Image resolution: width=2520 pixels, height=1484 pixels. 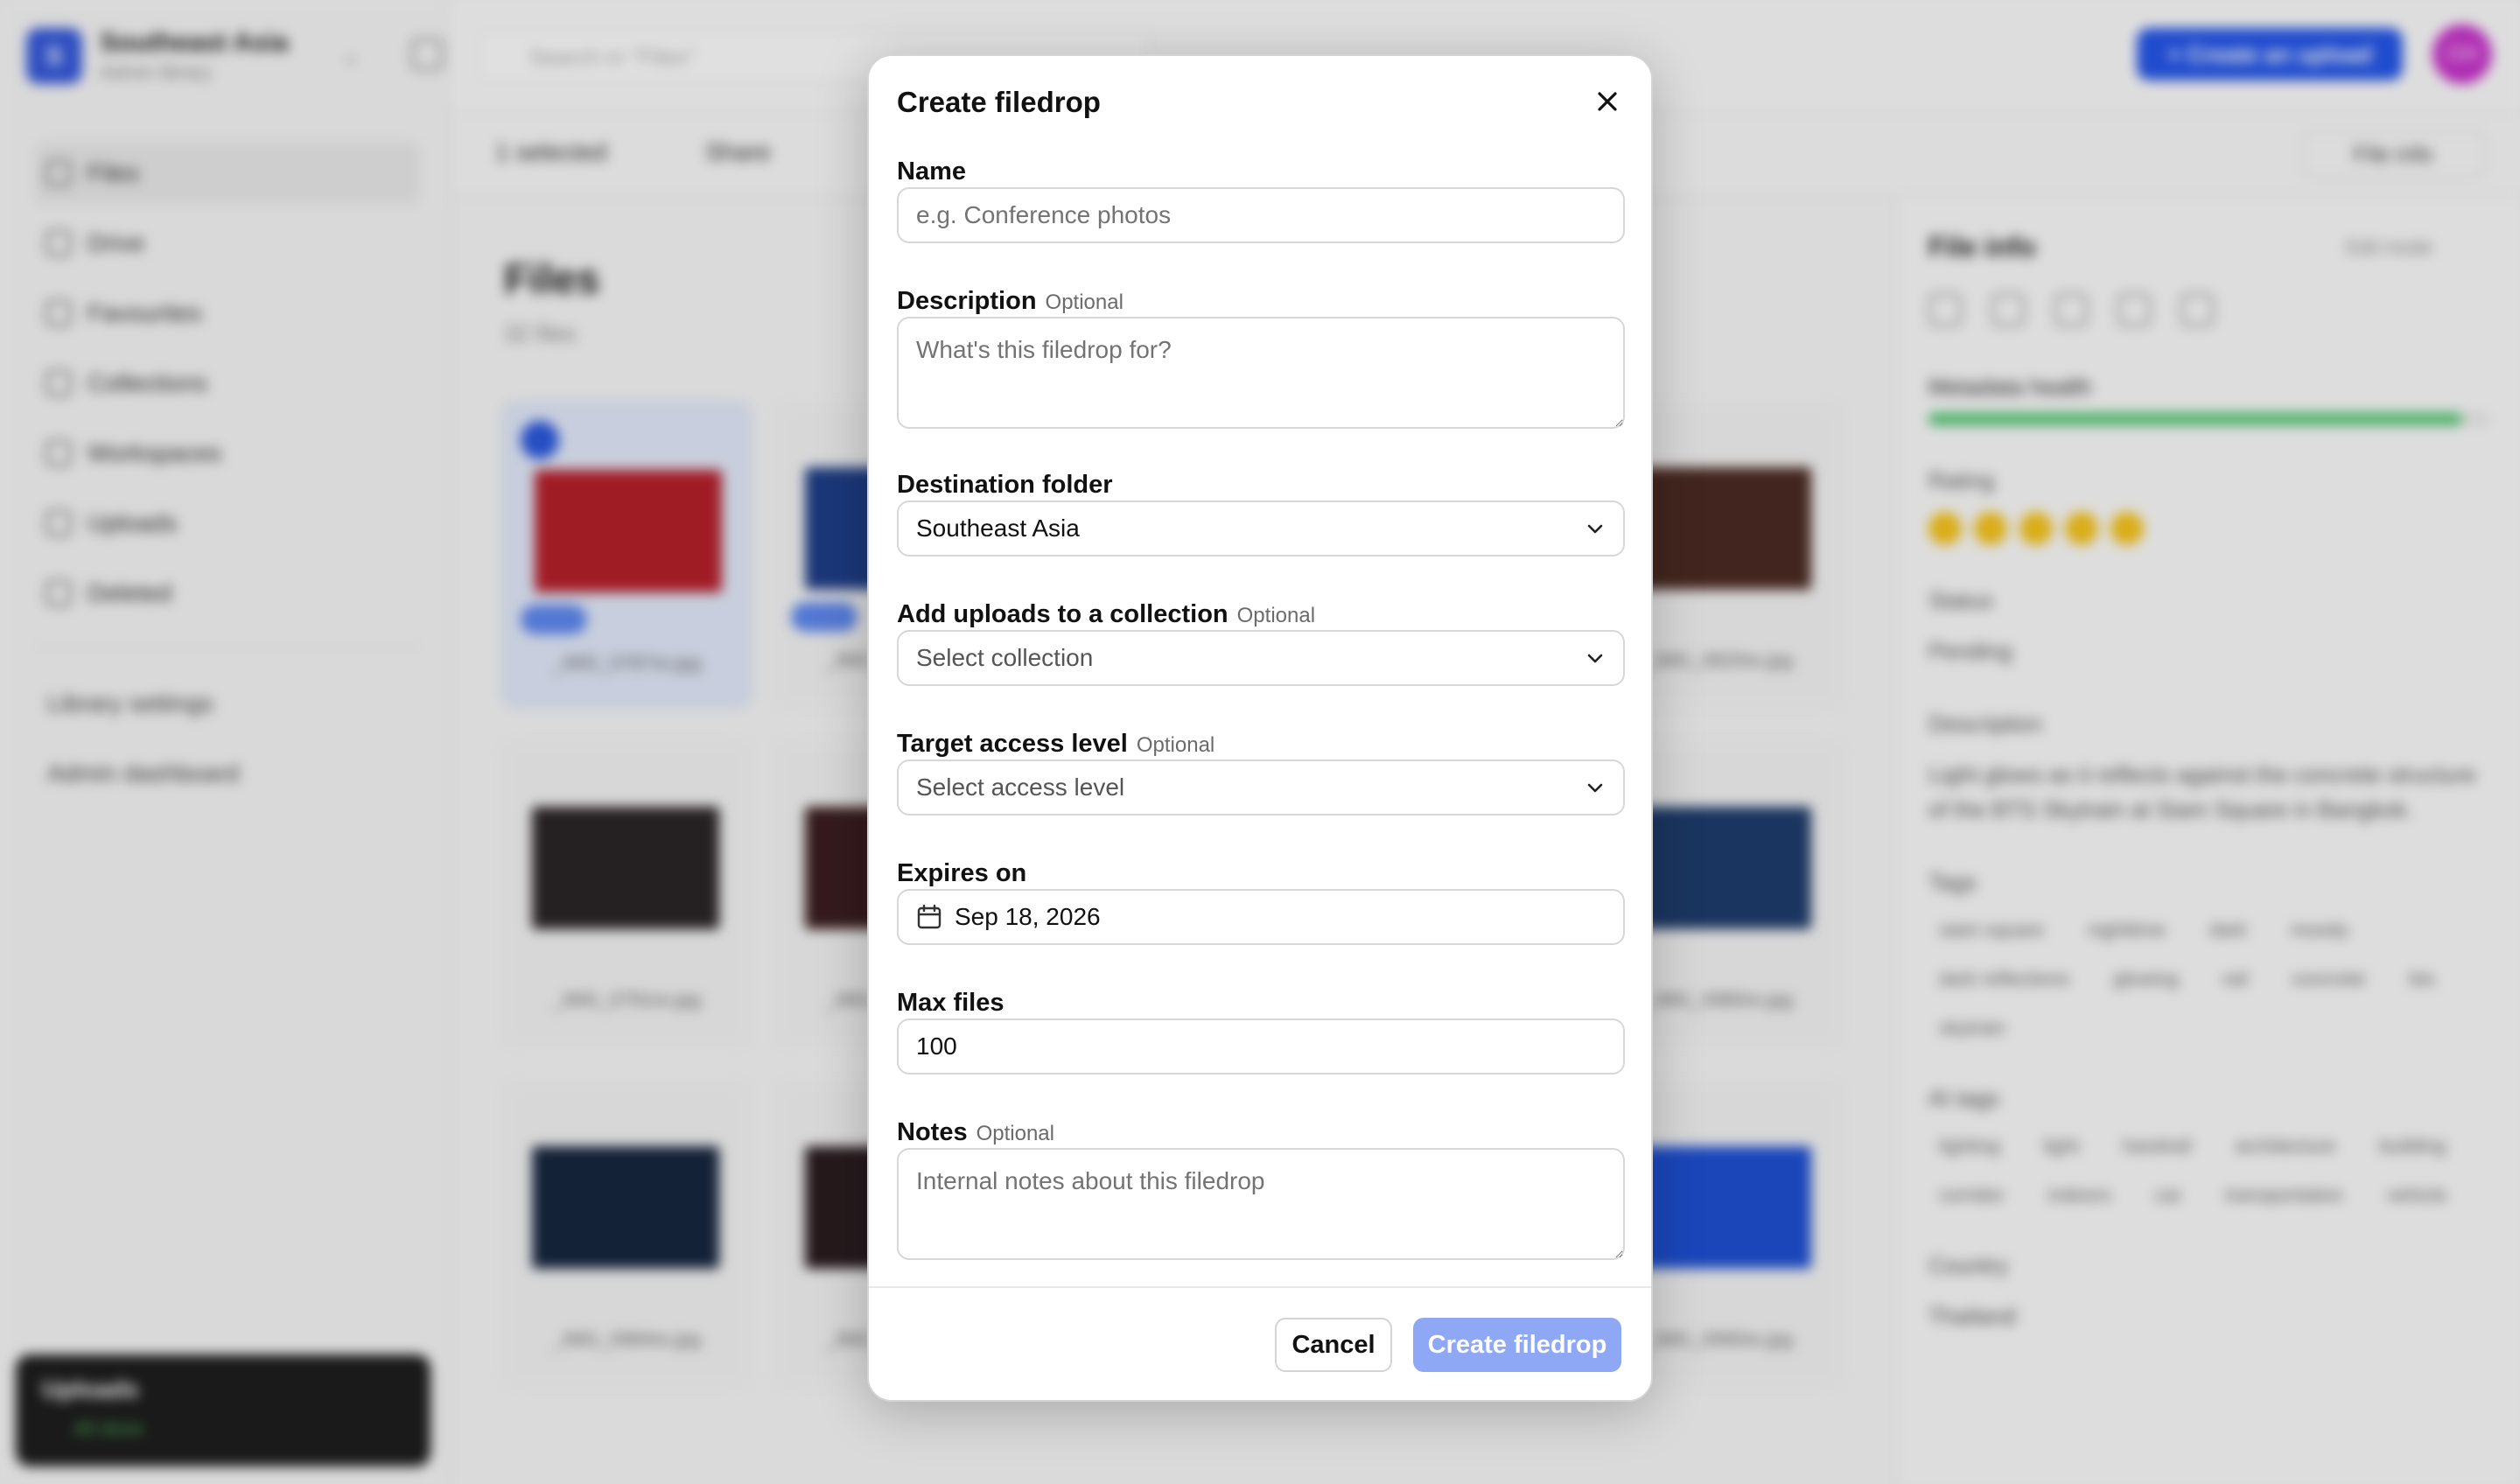 I want to click on destination-label-text: Destination folder, so click(x=1005, y=485).